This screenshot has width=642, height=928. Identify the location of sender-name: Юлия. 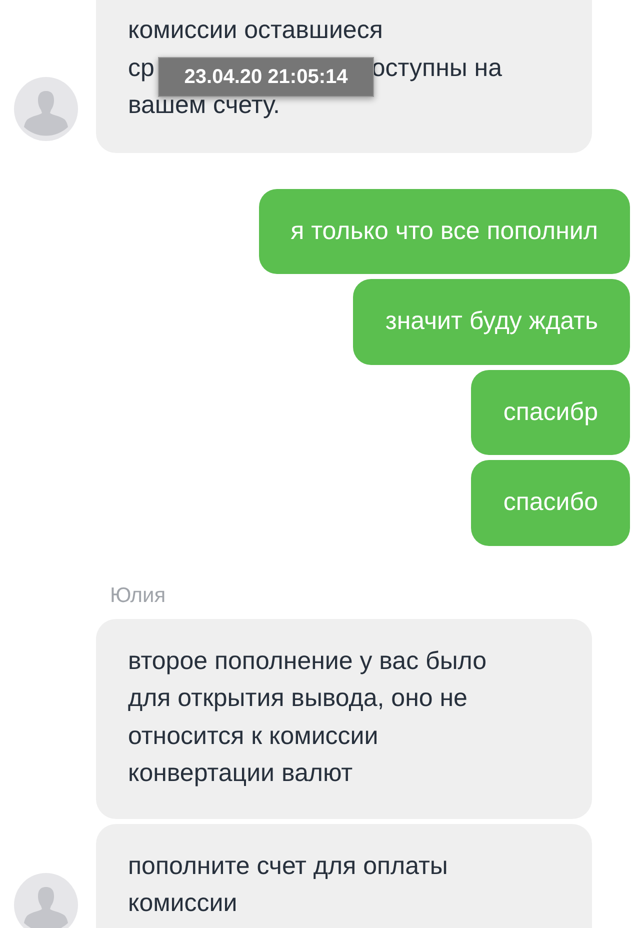
(138, 595).